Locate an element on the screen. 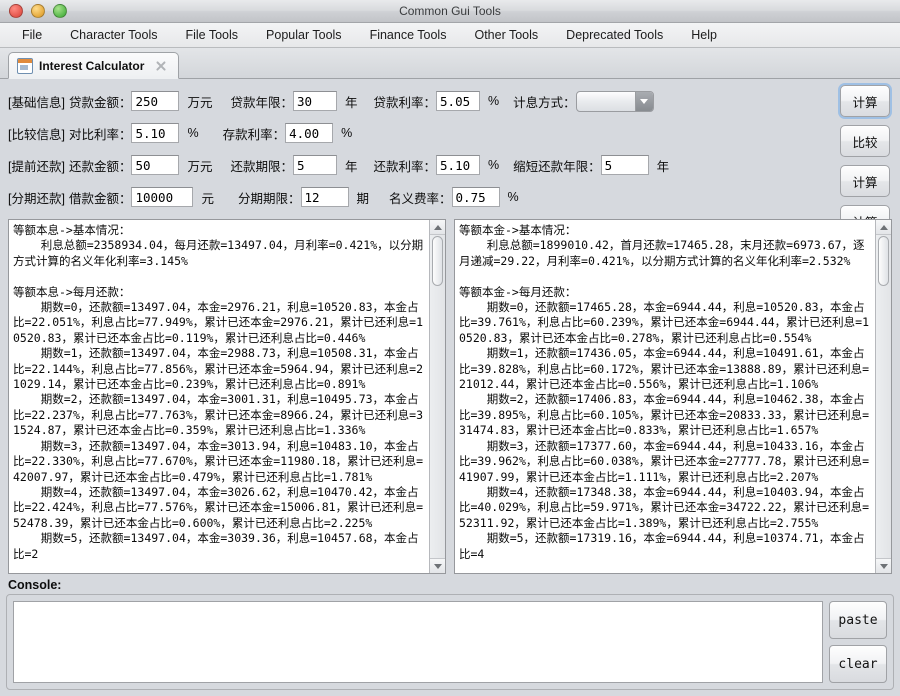  console-panel: paste clear is located at coordinates (450, 642).